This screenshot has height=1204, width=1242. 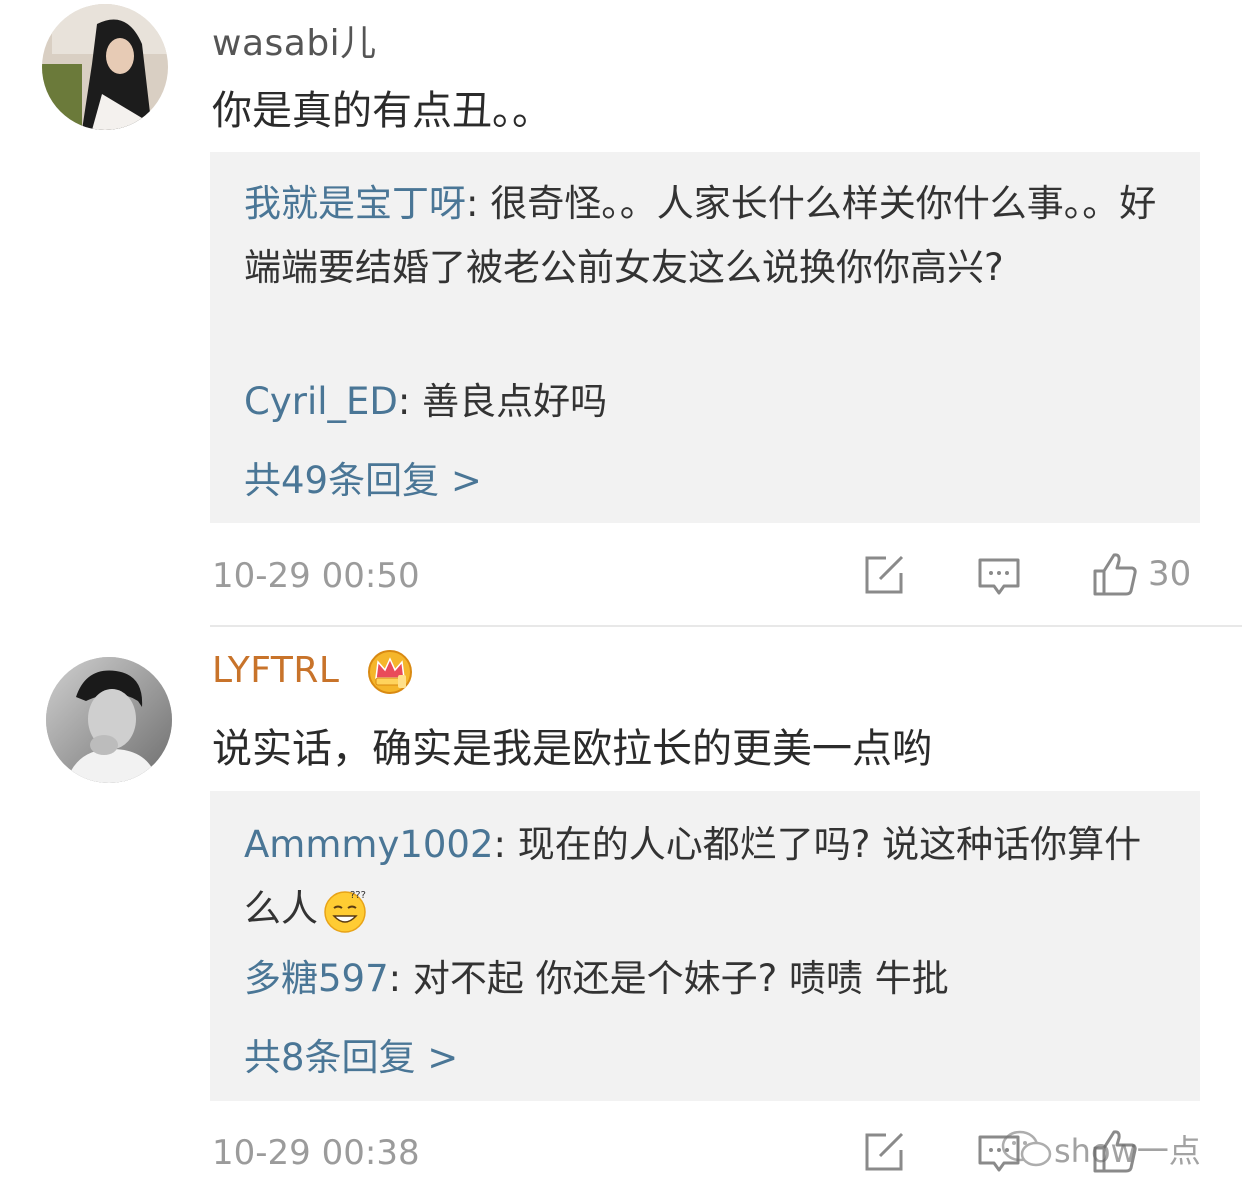 I want to click on username: LYFTRL, so click(x=275, y=670).